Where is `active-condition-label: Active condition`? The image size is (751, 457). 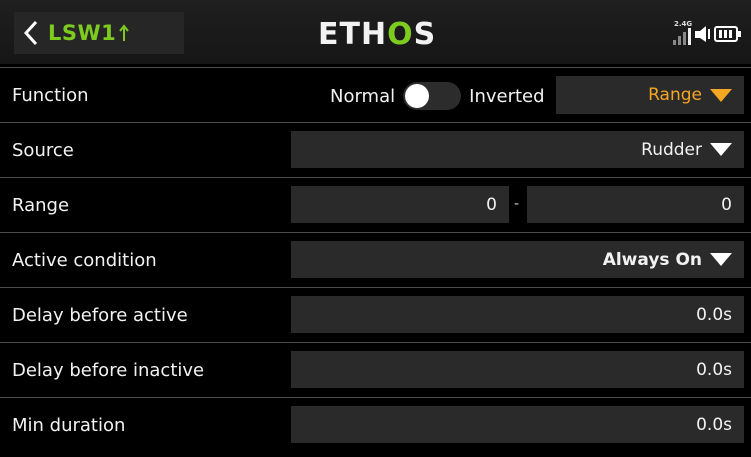 active-condition-label: Active condition is located at coordinates (84, 260).